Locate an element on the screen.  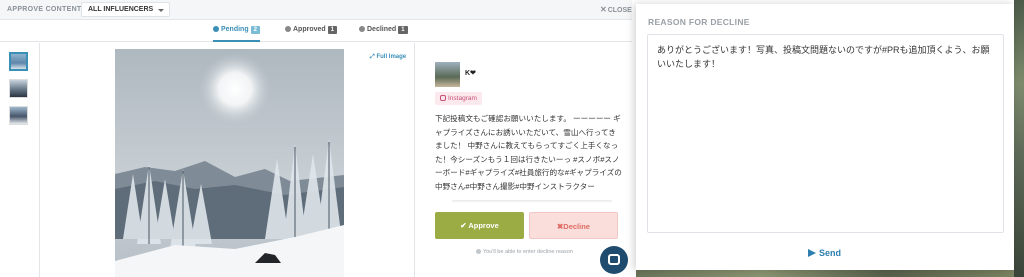
decline-hint-text: You'll be able to enter decline reason is located at coordinates (528, 252).